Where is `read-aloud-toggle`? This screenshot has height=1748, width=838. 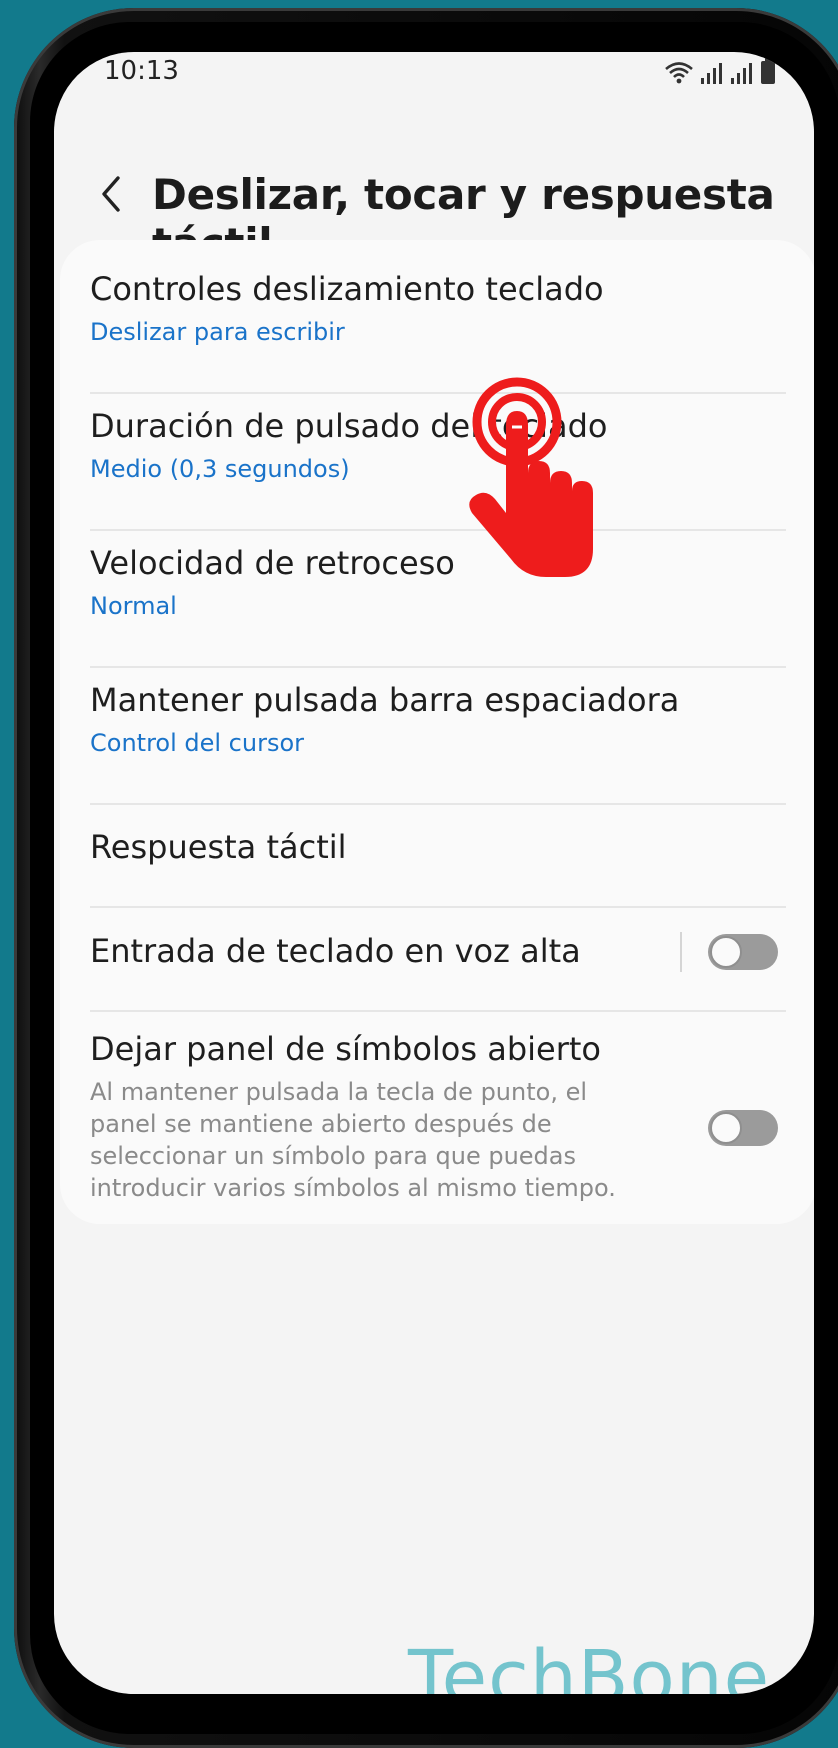
read-aloud-toggle is located at coordinates (743, 952).